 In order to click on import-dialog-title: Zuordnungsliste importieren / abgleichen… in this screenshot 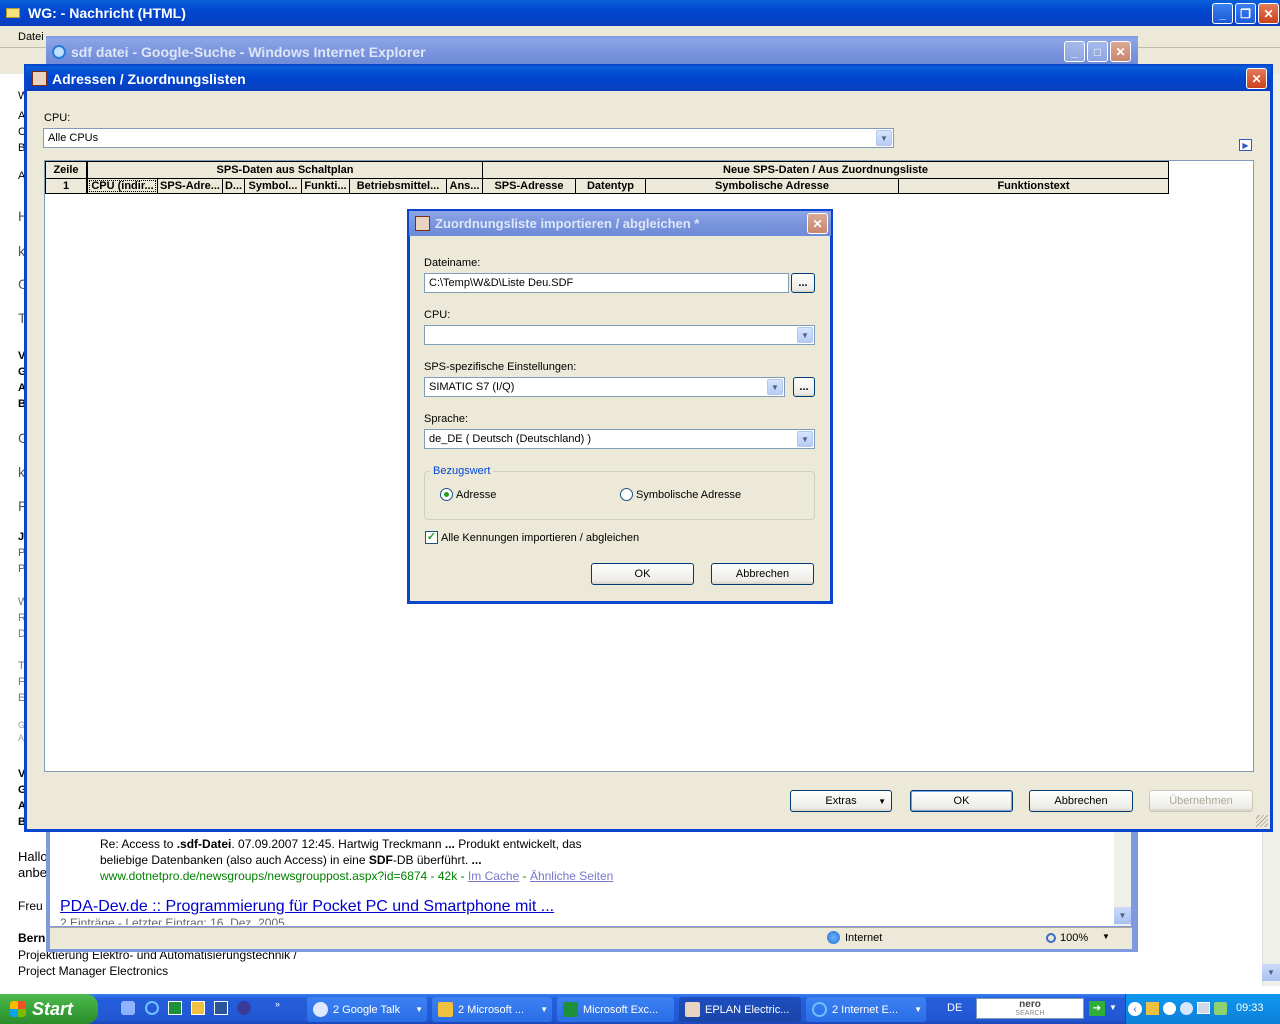, I will do `click(567, 223)`.